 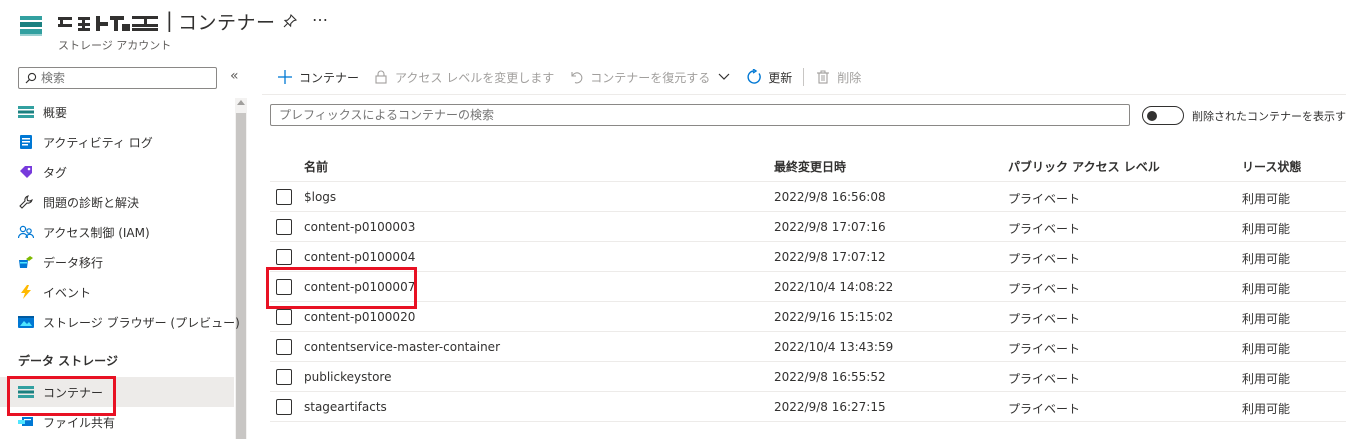 I want to click on last-modified-cell: 2022/9/8 16:56:08, so click(x=830, y=197).